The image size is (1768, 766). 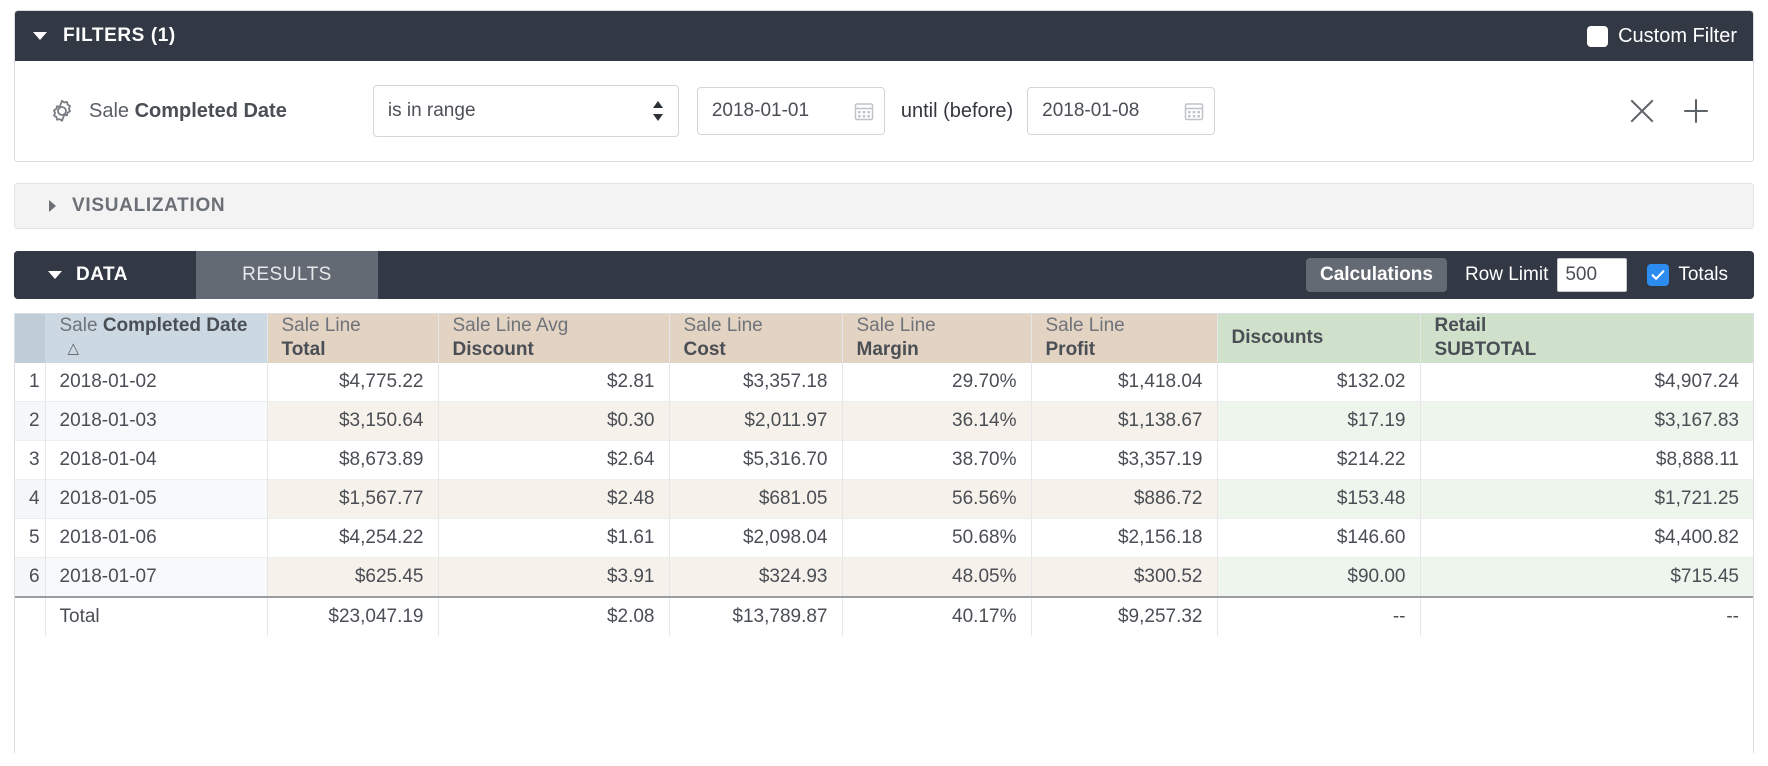 I want to click on total-sale-line-avg-discount: $2.08, so click(x=554, y=615).